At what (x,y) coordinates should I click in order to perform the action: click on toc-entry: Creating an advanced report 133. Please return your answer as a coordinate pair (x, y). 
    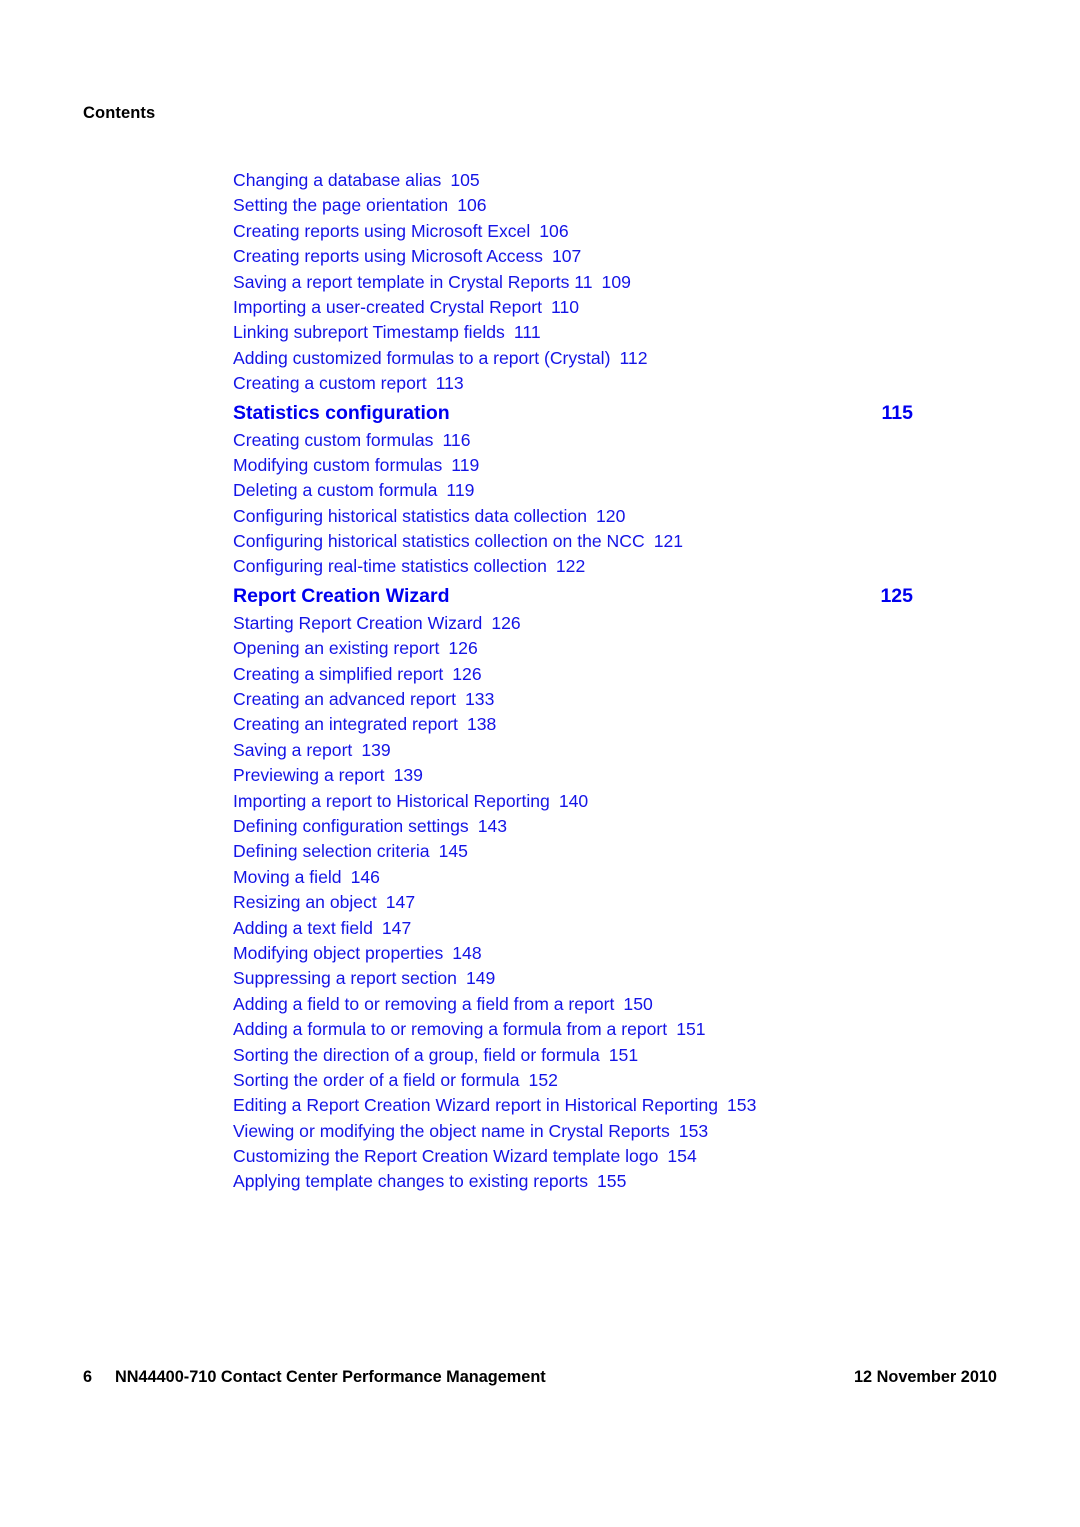
    Looking at the image, I should click on (573, 699).